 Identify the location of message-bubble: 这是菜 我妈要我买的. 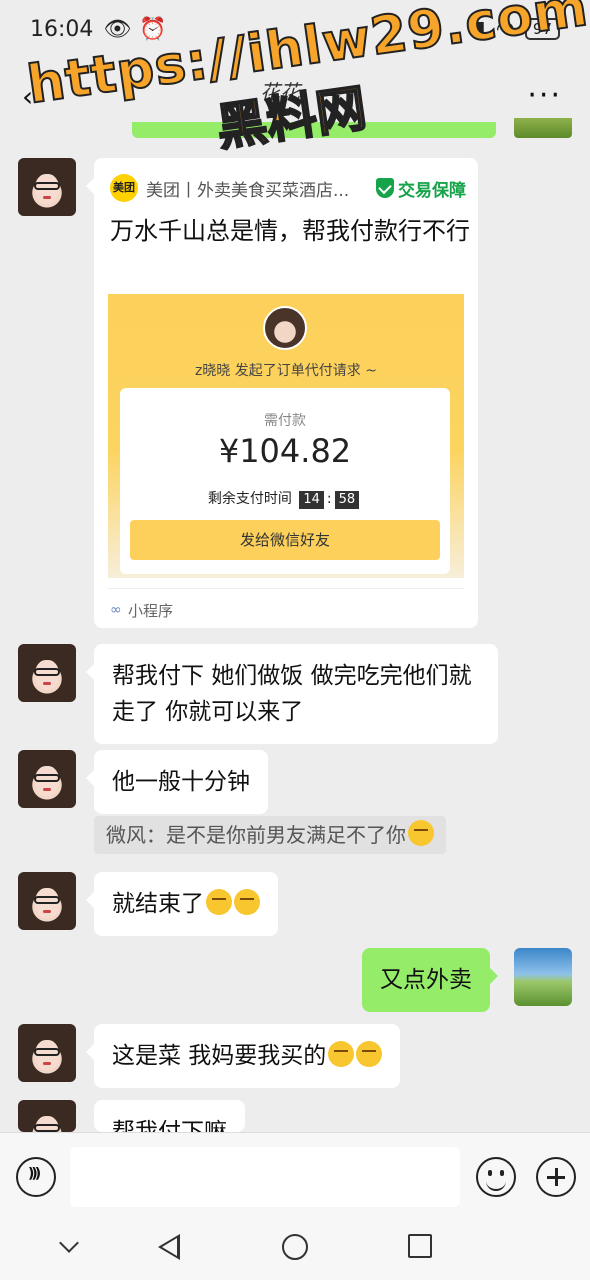
(243, 1056).